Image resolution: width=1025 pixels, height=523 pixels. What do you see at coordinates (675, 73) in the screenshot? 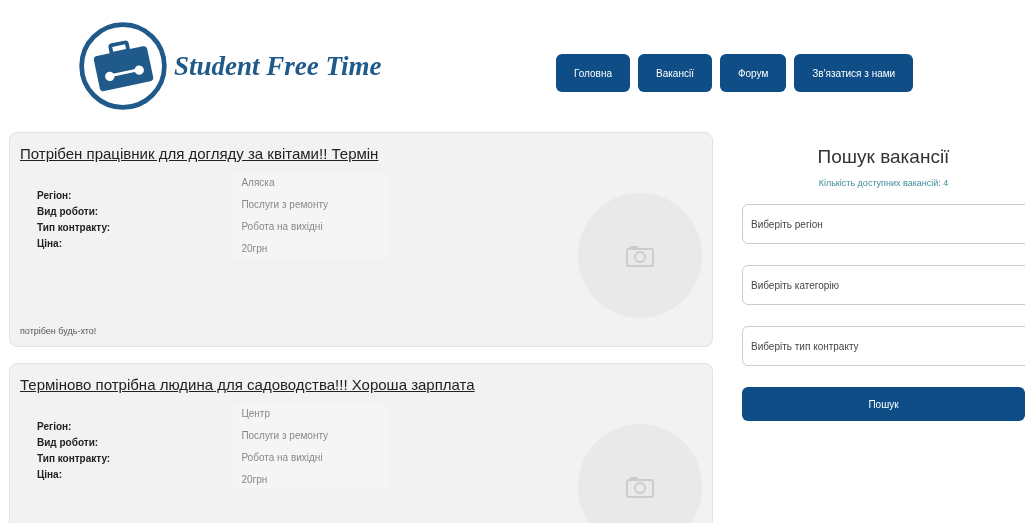
I see `nav-button: Вакансії` at bounding box center [675, 73].